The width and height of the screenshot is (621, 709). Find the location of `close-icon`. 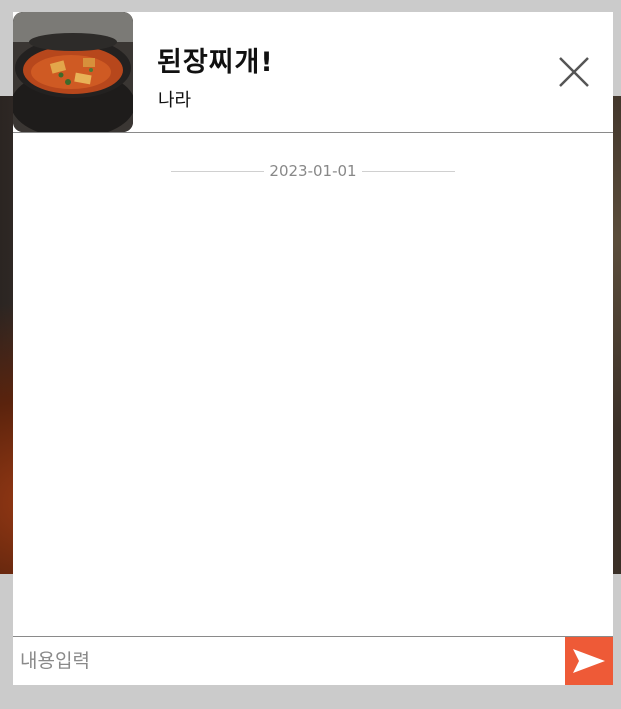

close-icon is located at coordinates (574, 72).